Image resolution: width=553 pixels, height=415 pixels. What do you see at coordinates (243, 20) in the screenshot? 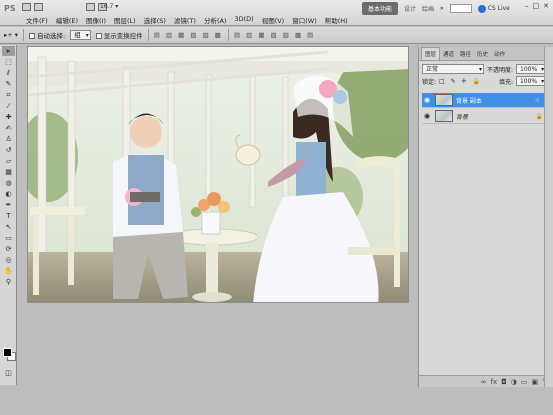
I see `menu-3d: 3D(D)` at bounding box center [243, 20].